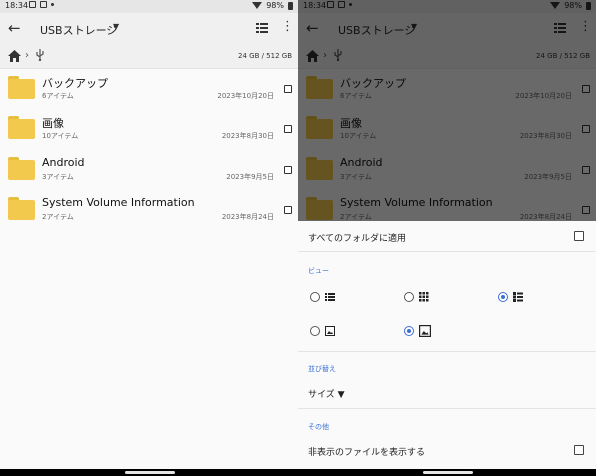  Describe the element at coordinates (116, 26) in the screenshot. I see `dropdown-caret-icon: ▼` at that location.